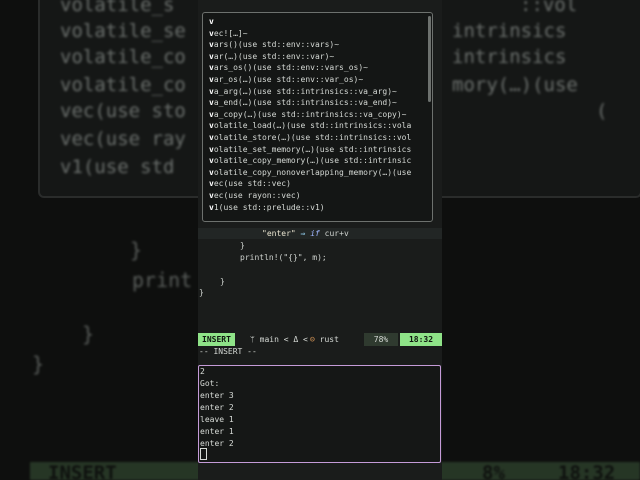 This screenshot has width=640, height=480. I want to click on code-line-println: println!("{}", m);, so click(283, 257).